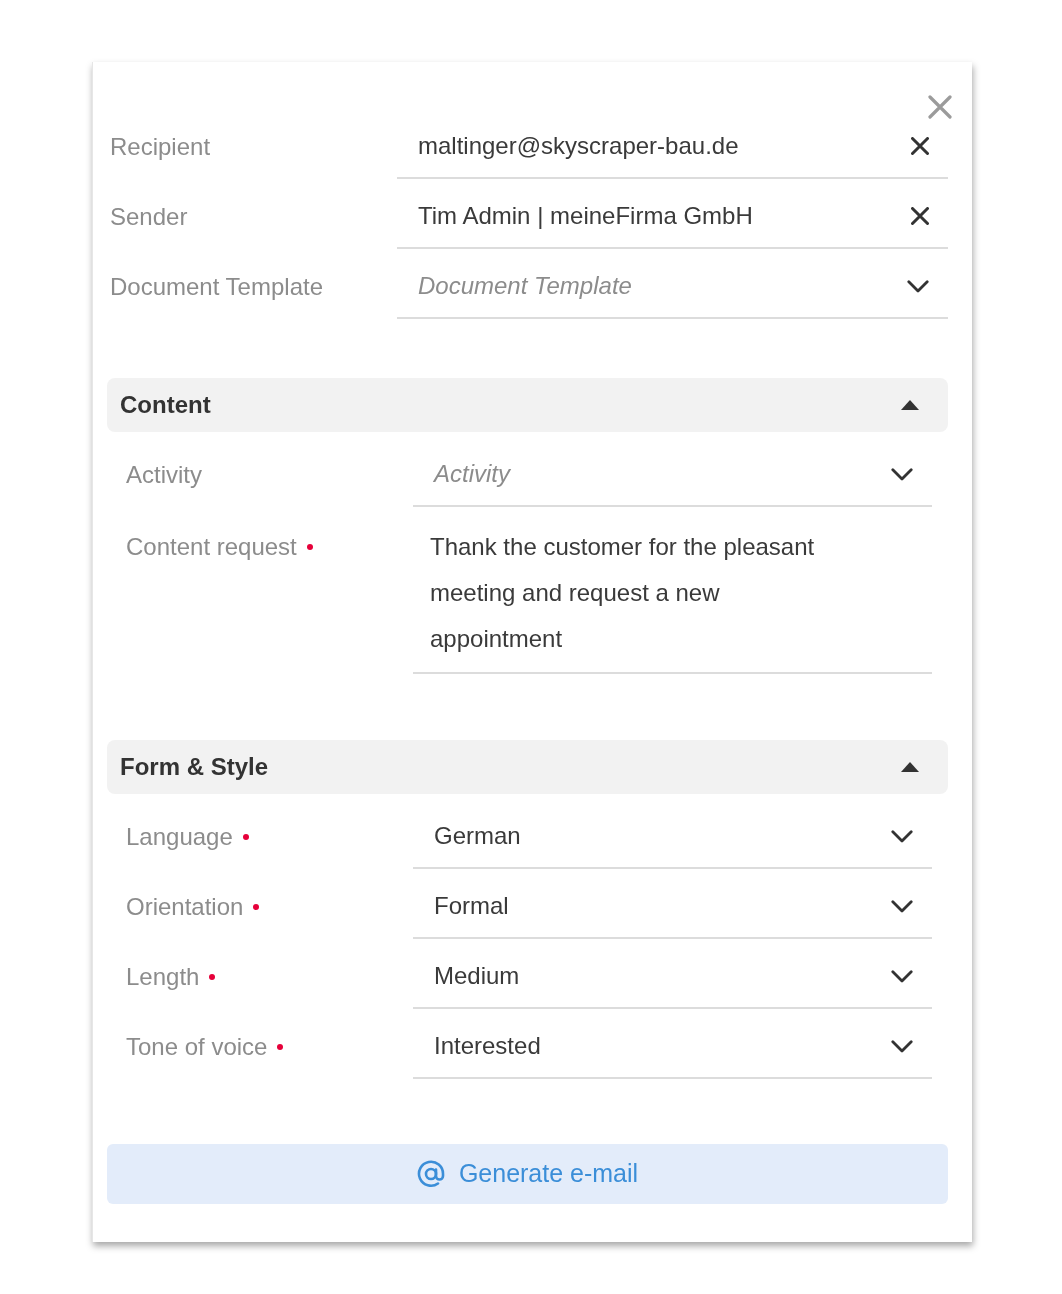  What do you see at coordinates (527, 405) in the screenshot?
I see `section-header: Content` at bounding box center [527, 405].